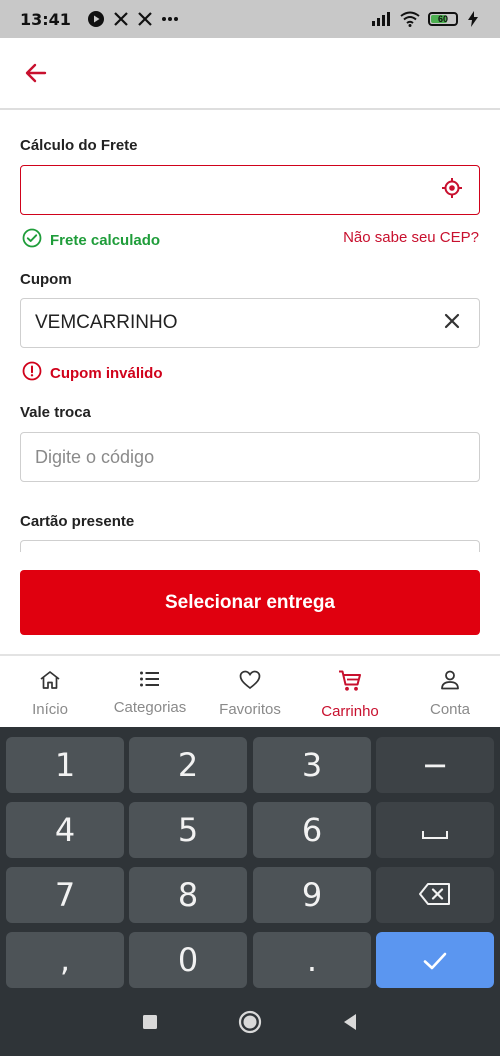 This screenshot has height=1056, width=500. I want to click on nav-label: Início, so click(50, 709).